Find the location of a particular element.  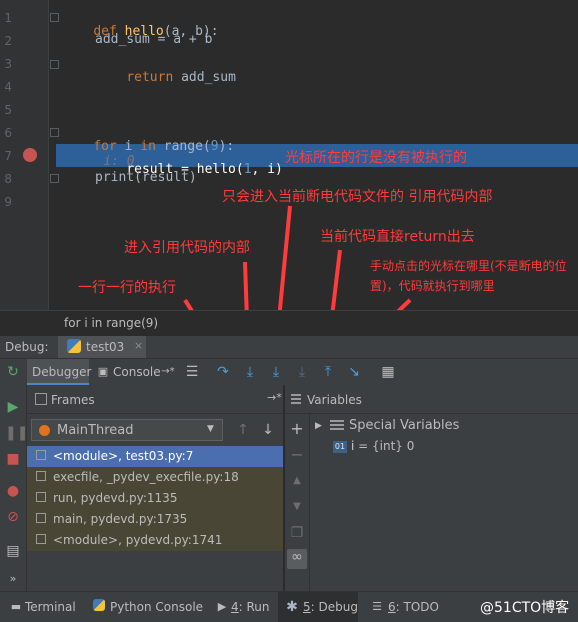

show-execution-point-icon: ☰ is located at coordinates (192, 372).